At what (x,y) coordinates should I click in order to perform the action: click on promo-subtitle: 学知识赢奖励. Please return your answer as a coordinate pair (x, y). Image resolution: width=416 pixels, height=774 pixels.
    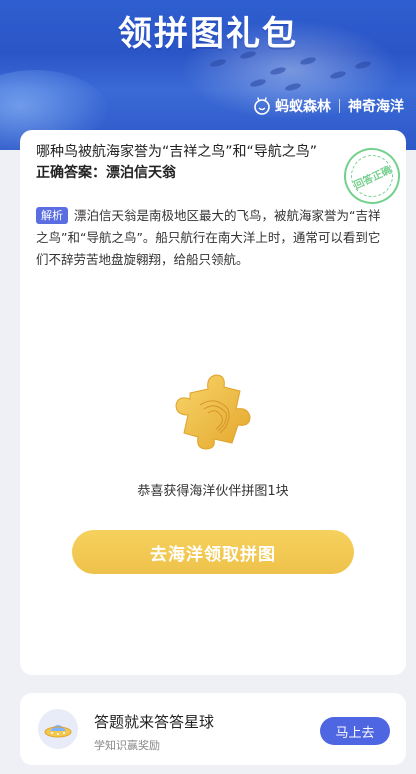
    Looking at the image, I should click on (127, 745).